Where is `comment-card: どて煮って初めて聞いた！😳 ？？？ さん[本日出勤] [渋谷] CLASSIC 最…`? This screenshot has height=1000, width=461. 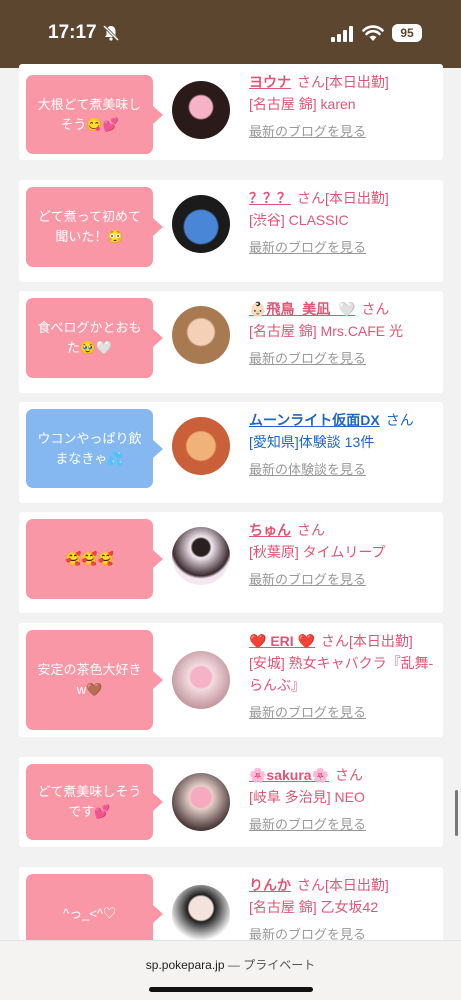
comment-card: どて煮って初めて聞いた！😳 ？？？ さん[本日出勤] [渋谷] CLASSIC 最… is located at coordinates (231, 231).